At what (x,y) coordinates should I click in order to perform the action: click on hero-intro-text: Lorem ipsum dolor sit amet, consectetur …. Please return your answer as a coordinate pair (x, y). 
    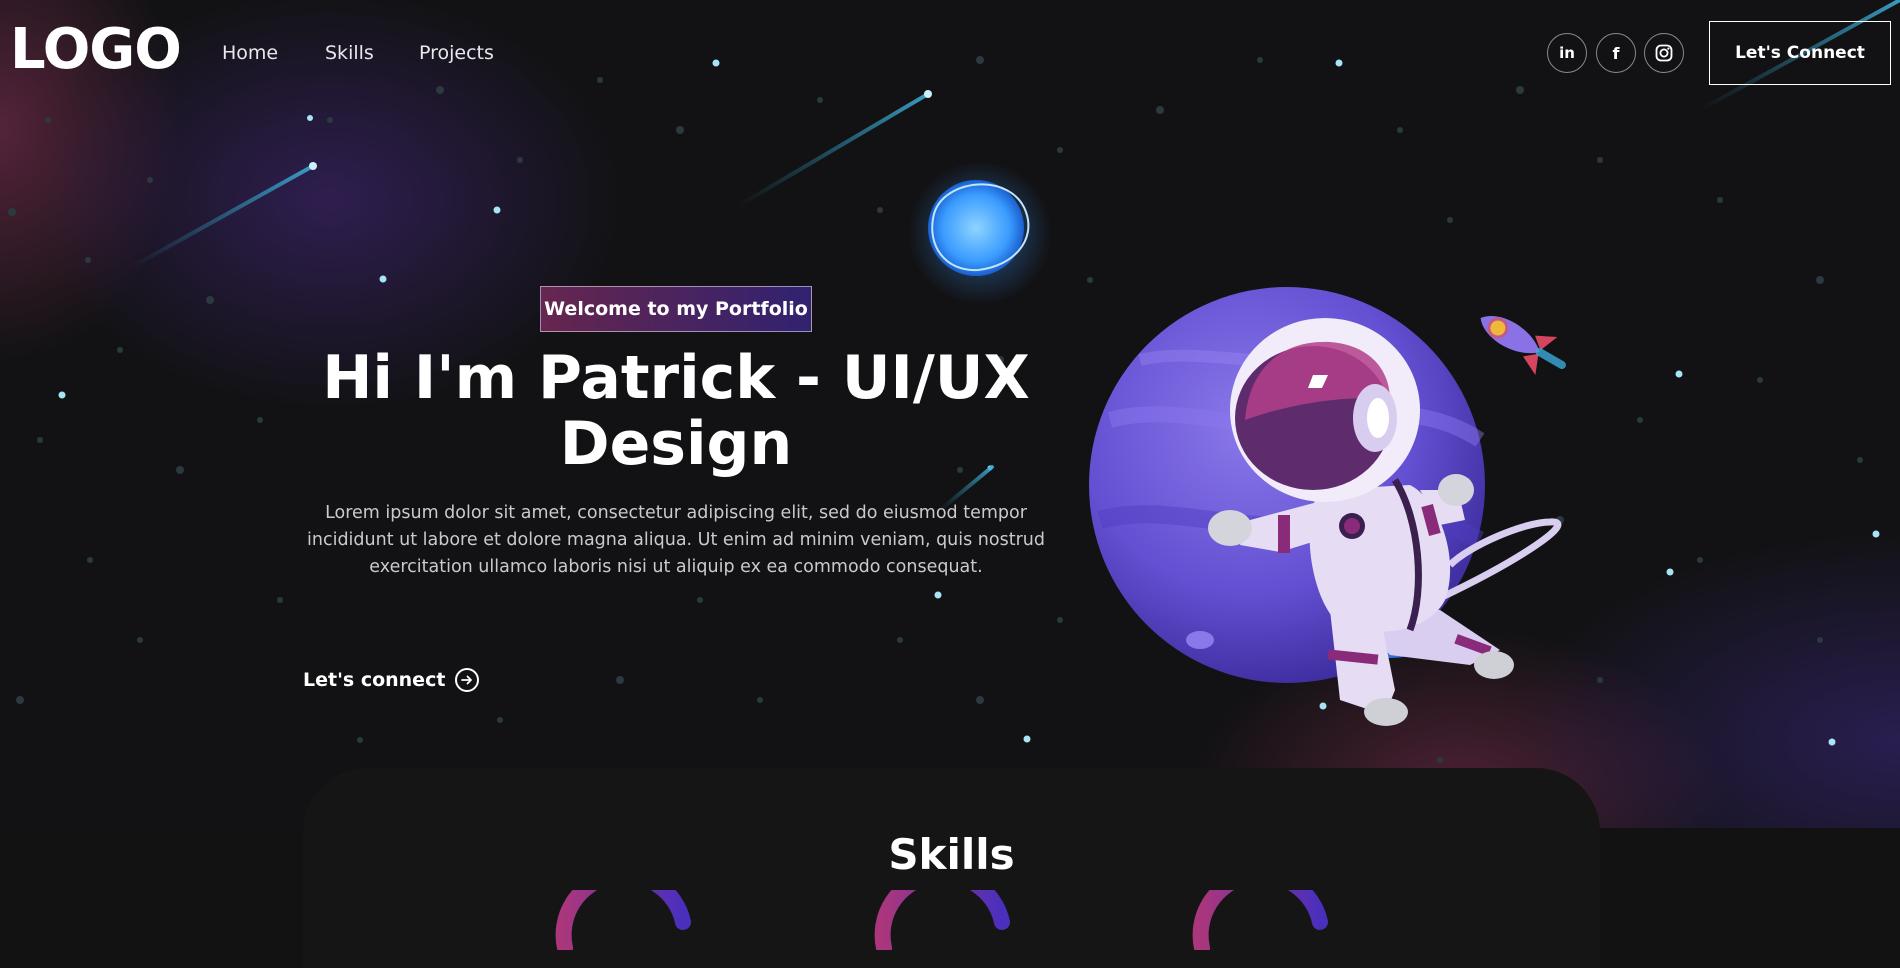
    Looking at the image, I should click on (676, 540).